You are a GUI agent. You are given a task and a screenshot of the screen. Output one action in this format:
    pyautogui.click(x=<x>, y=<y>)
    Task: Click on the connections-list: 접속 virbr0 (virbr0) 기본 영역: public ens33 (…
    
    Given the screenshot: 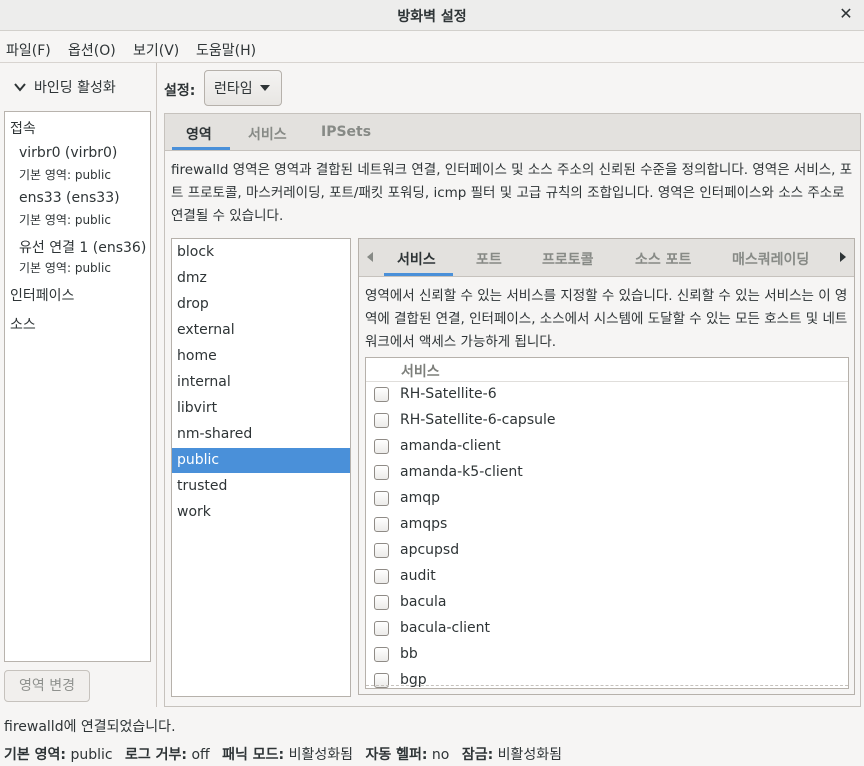 What is the action you would take?
    pyautogui.click(x=77, y=386)
    